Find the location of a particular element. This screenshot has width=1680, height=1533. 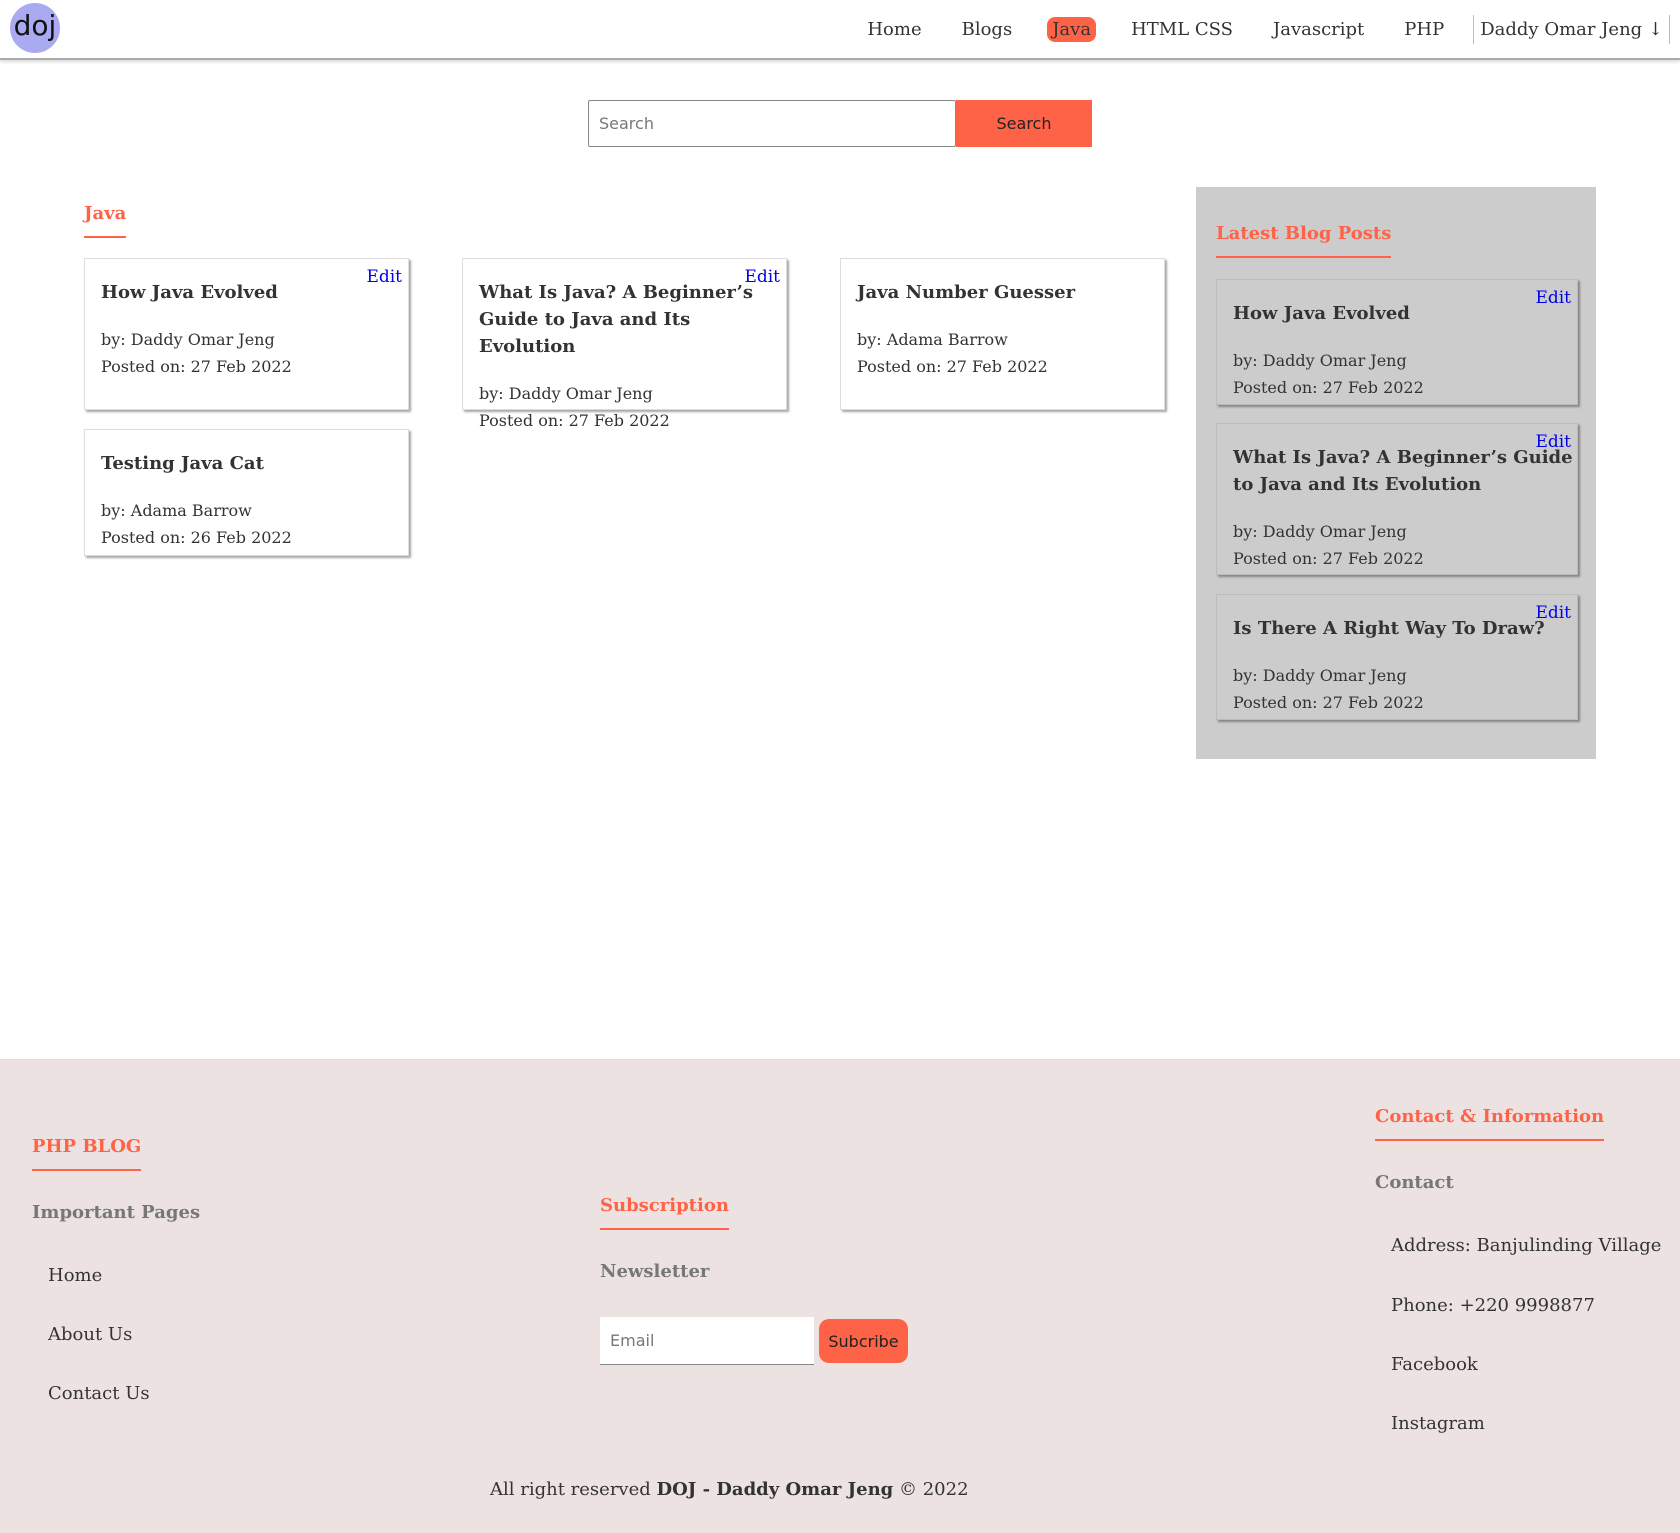

user-menu-dropdown: Daddy Omar Jeng ↓ is located at coordinates (1571, 29).